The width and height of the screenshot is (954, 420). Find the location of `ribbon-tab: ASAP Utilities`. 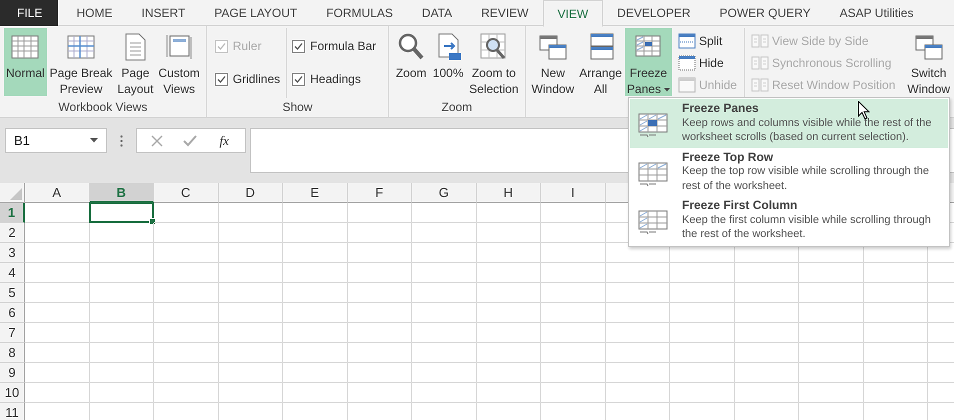

ribbon-tab: ASAP Utilities is located at coordinates (876, 13).